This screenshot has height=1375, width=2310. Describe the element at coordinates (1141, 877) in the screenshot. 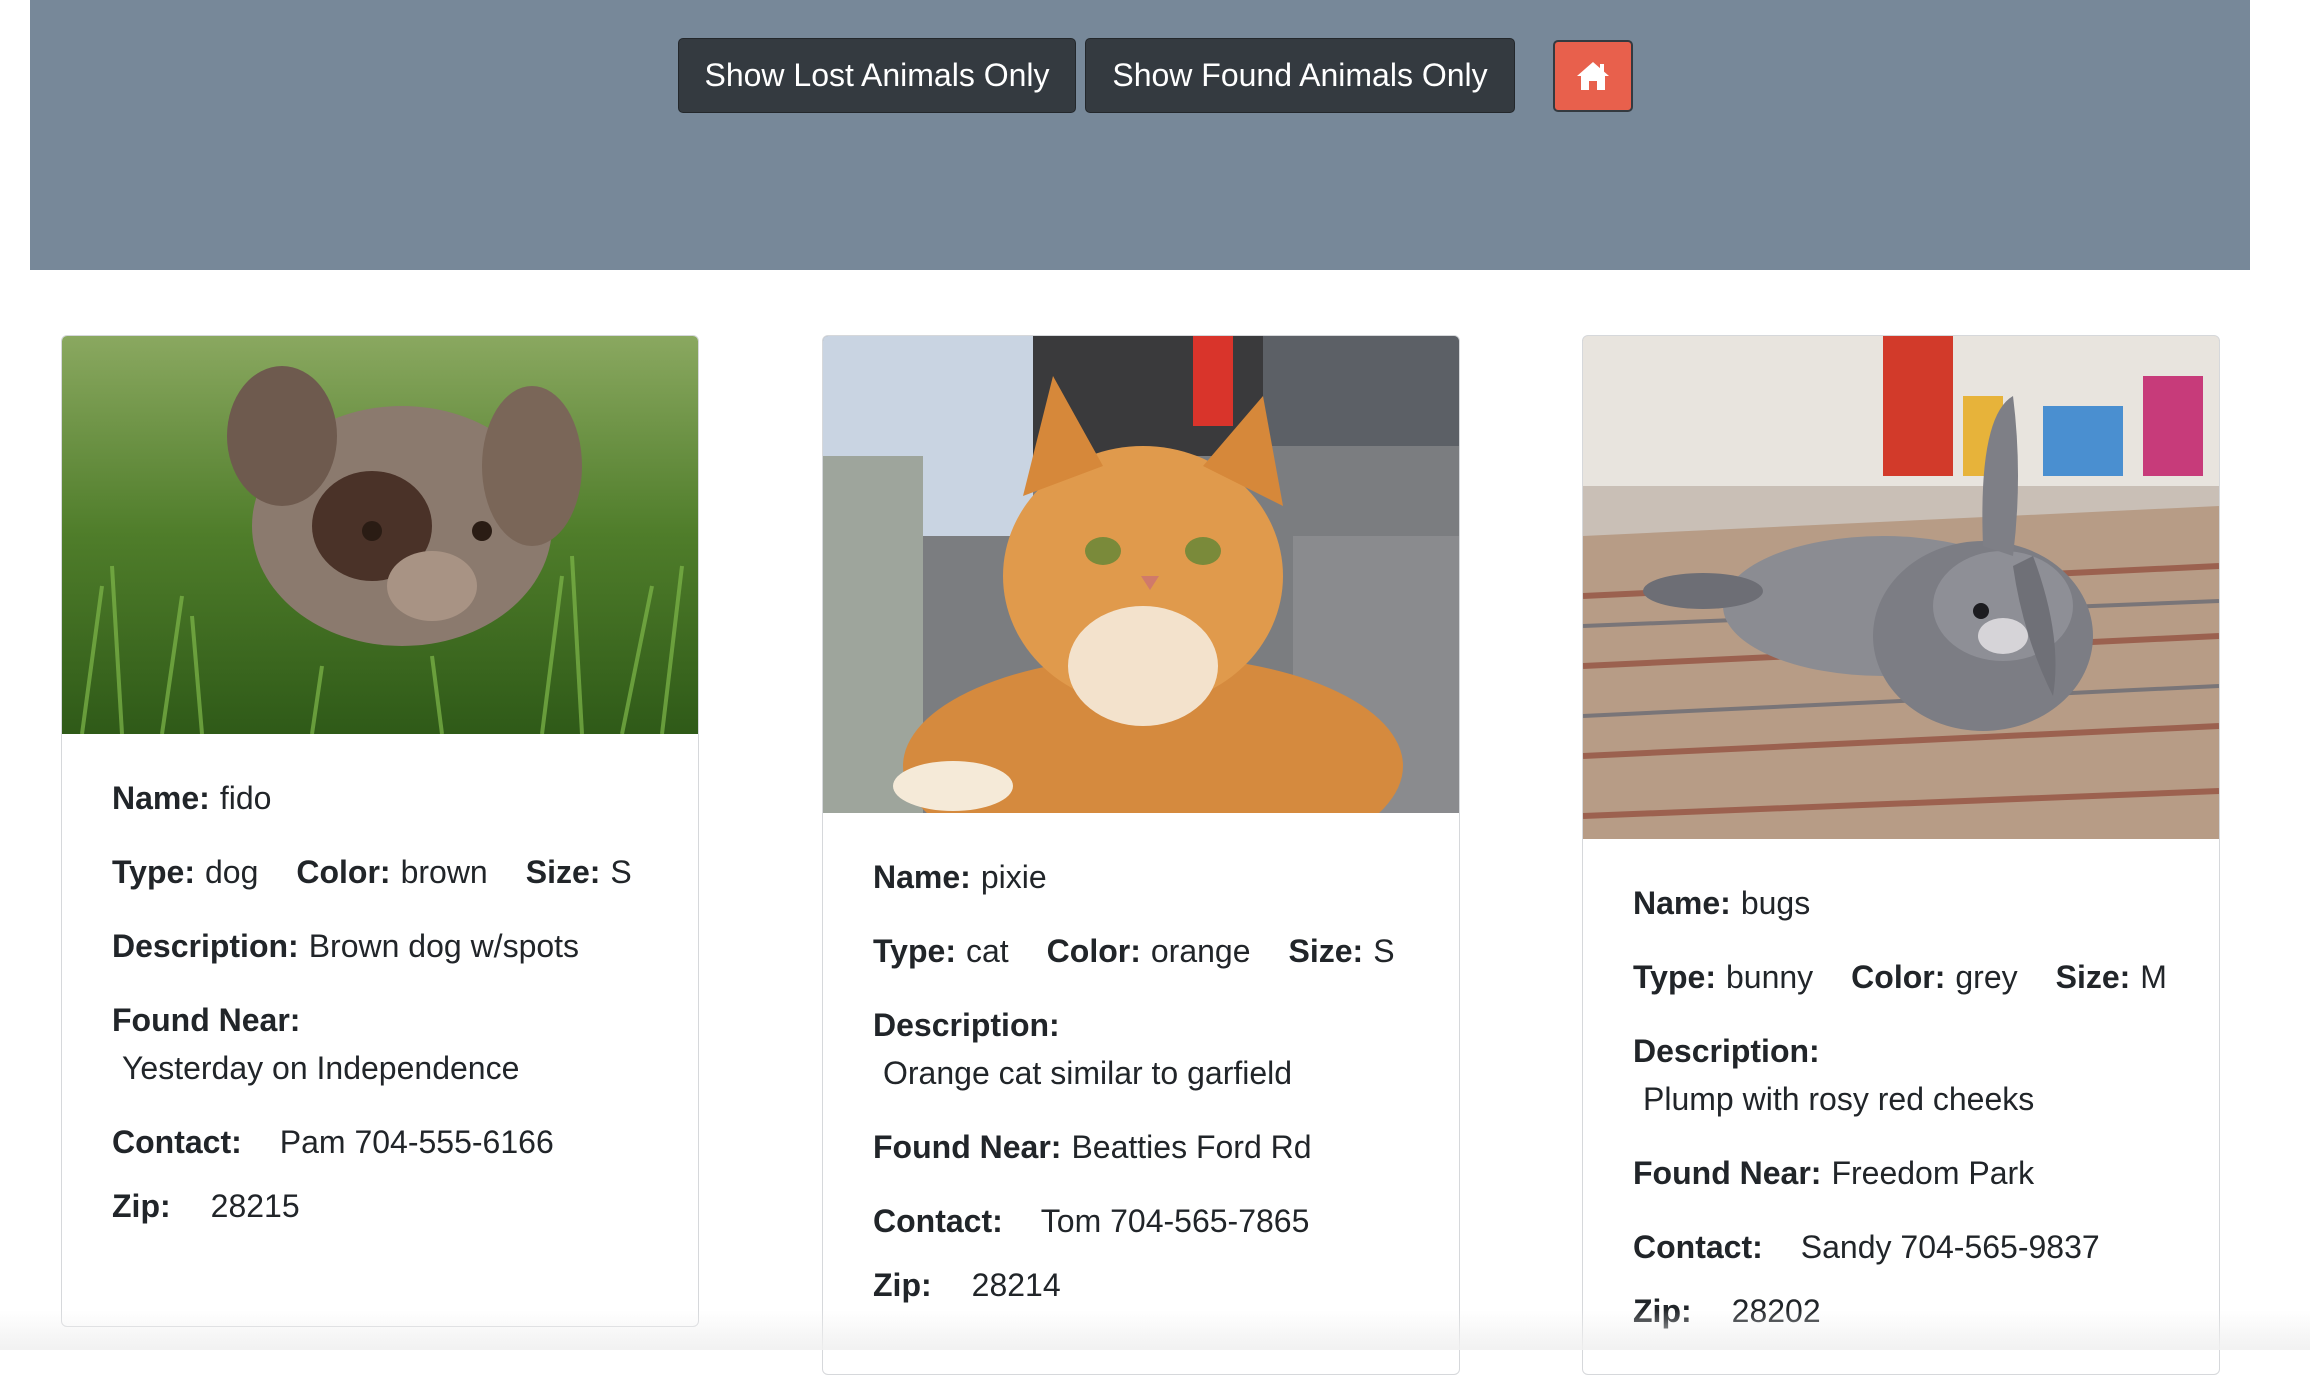

I see `name-row: Name:pixie` at that location.